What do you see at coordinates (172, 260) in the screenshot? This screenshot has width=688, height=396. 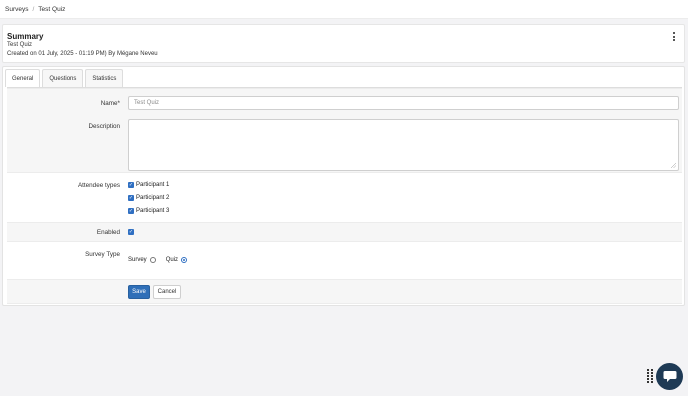 I see `quiz-option-label: Quiz` at bounding box center [172, 260].